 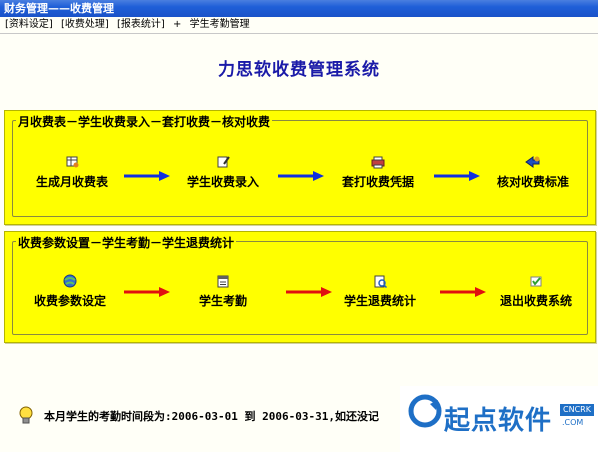 What do you see at coordinates (85, 25) in the screenshot?
I see `menu-item-fee-processing: [收费处理]` at bounding box center [85, 25].